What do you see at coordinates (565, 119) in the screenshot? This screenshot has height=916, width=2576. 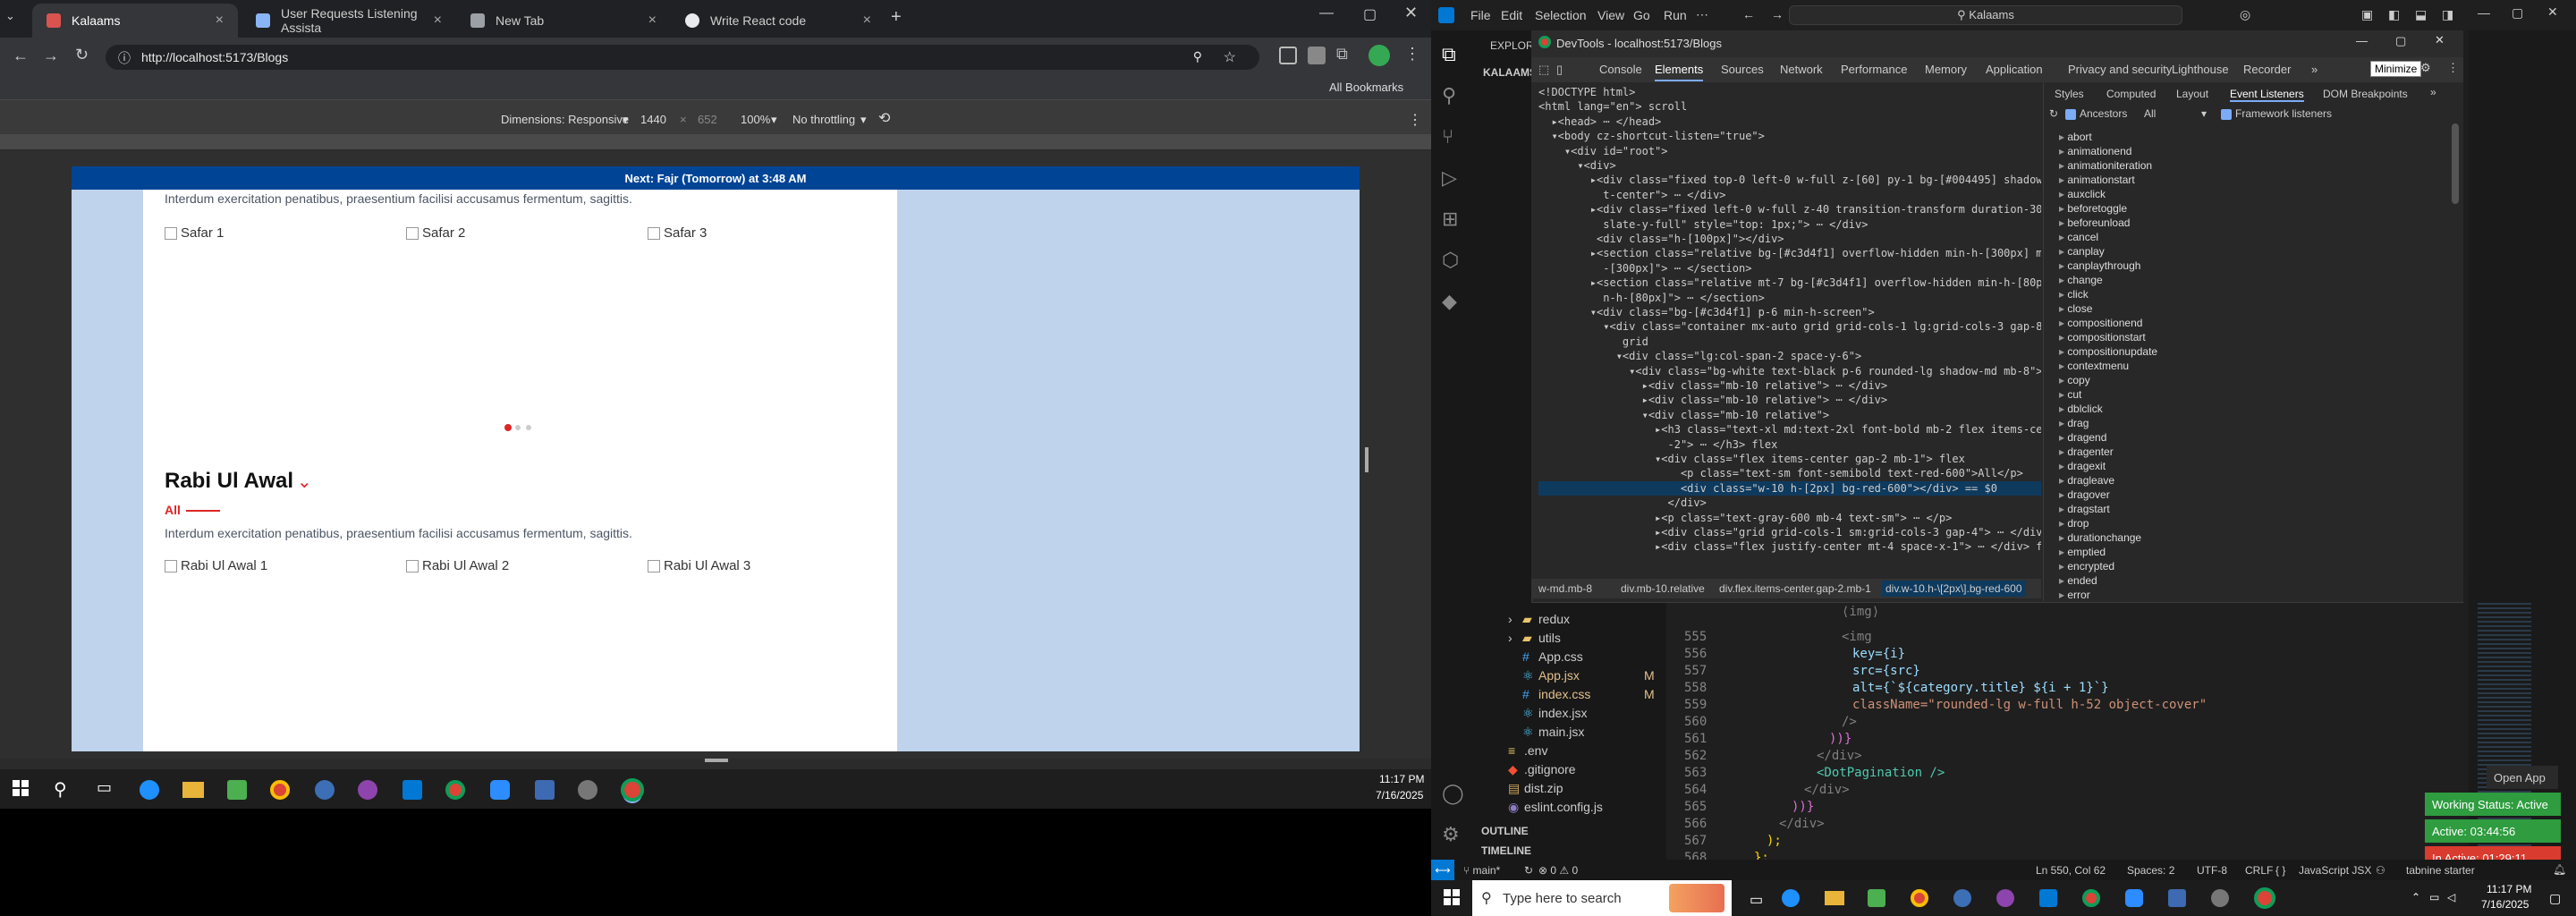 I see `dimensions-select: Dimensions: Responsive` at bounding box center [565, 119].